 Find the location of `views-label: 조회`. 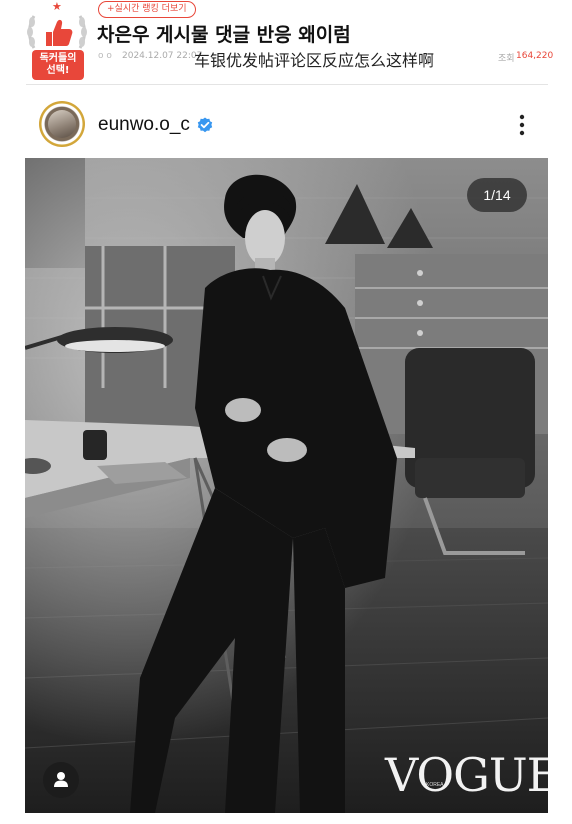

views-label: 조회 is located at coordinates (506, 59).